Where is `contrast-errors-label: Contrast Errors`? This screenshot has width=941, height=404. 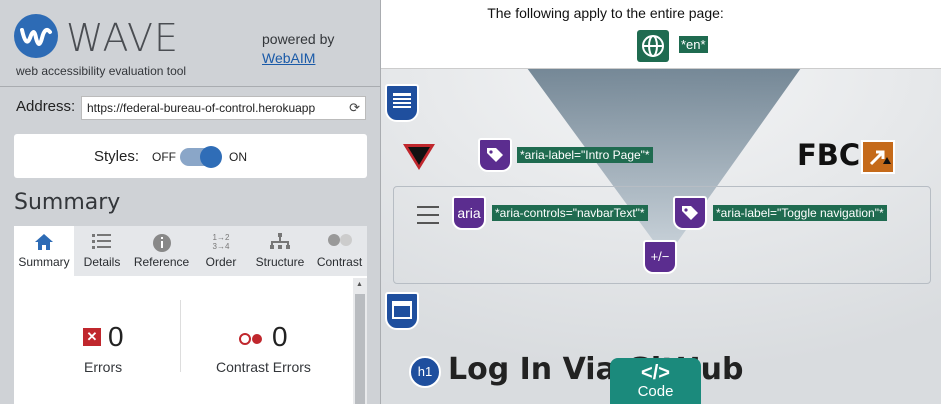 contrast-errors-label: Contrast Errors is located at coordinates (263, 367).